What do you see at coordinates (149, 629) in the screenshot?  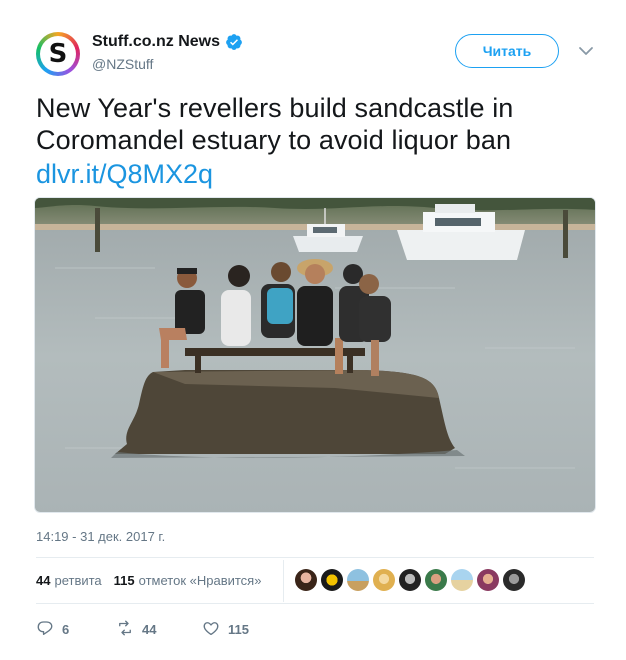 I see `retweet-count: 44` at bounding box center [149, 629].